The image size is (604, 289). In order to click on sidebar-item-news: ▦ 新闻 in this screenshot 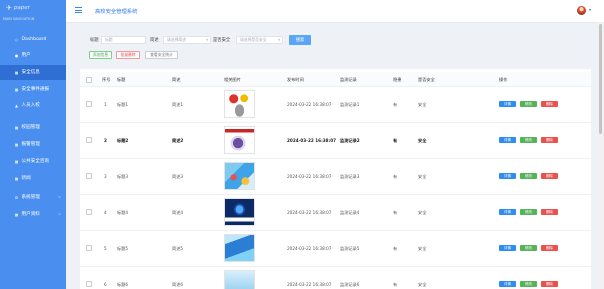, I will do `click(33, 178)`.